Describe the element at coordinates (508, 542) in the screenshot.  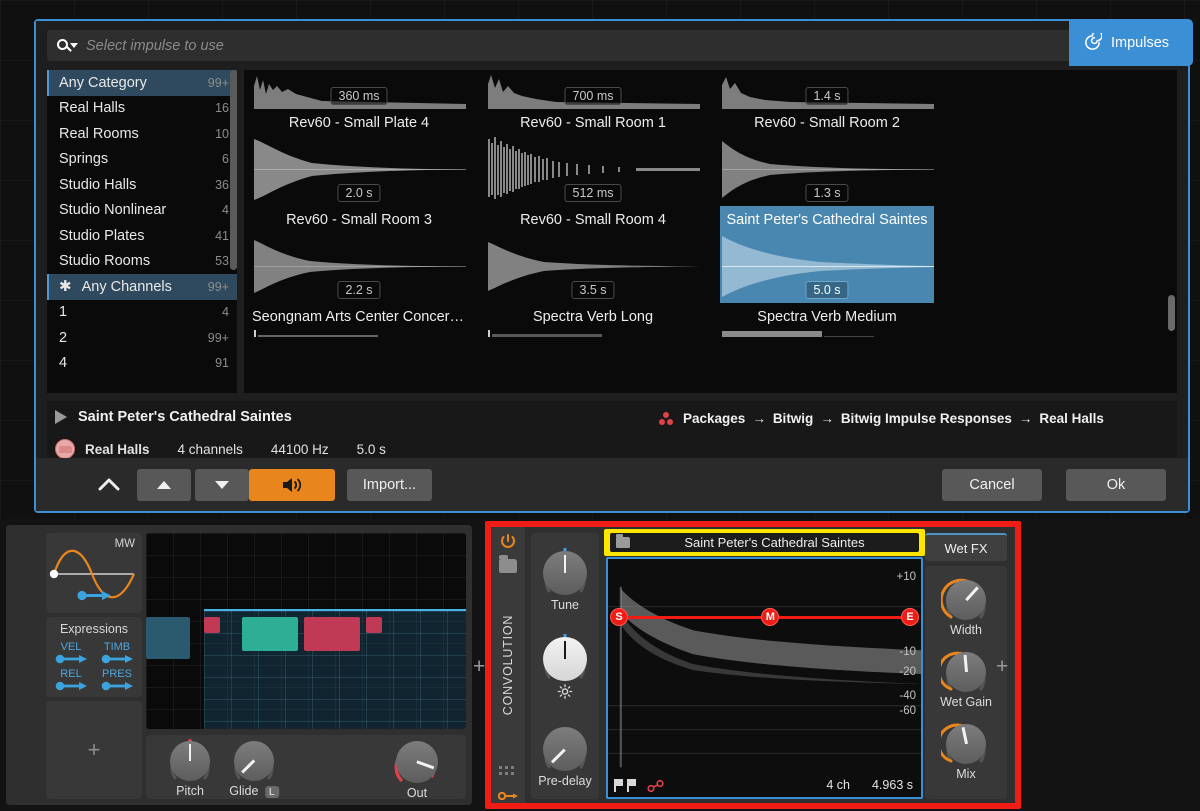
I see `power-icon` at that location.